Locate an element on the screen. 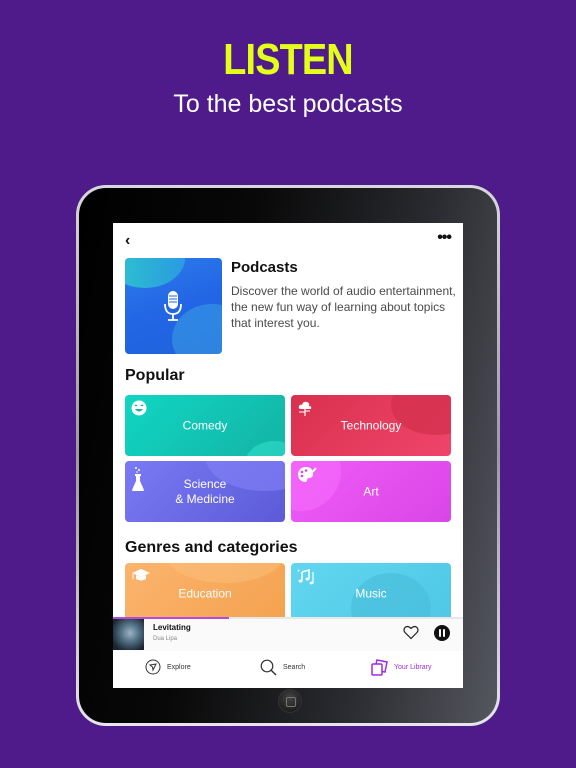 The image size is (576, 768). cloud-network-icon is located at coordinates (305, 408).